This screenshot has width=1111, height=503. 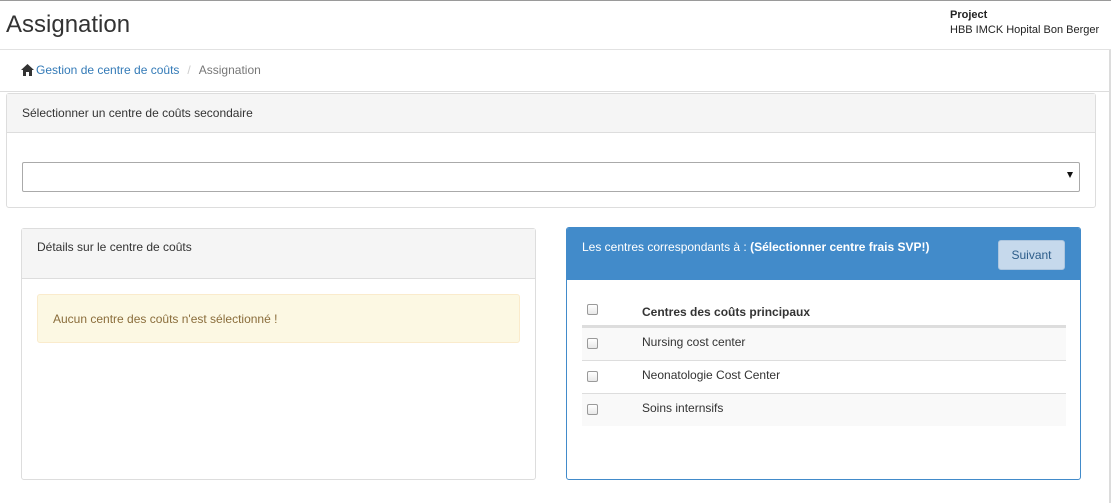 What do you see at coordinates (666, 247) in the screenshot?
I see `heading-prefix: Les centres correspondants à :` at bounding box center [666, 247].